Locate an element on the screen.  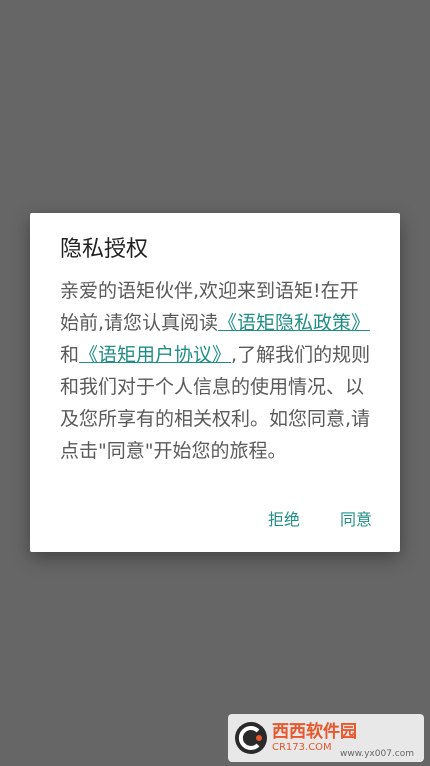
watermark: 西西软件园 CR173.COM www.yx007.com is located at coordinates (326, 738).